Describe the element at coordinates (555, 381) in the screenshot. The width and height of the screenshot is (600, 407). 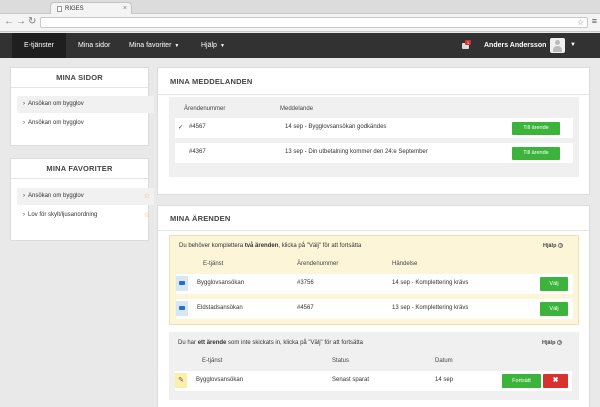
I see `delete-button: ✖` at that location.